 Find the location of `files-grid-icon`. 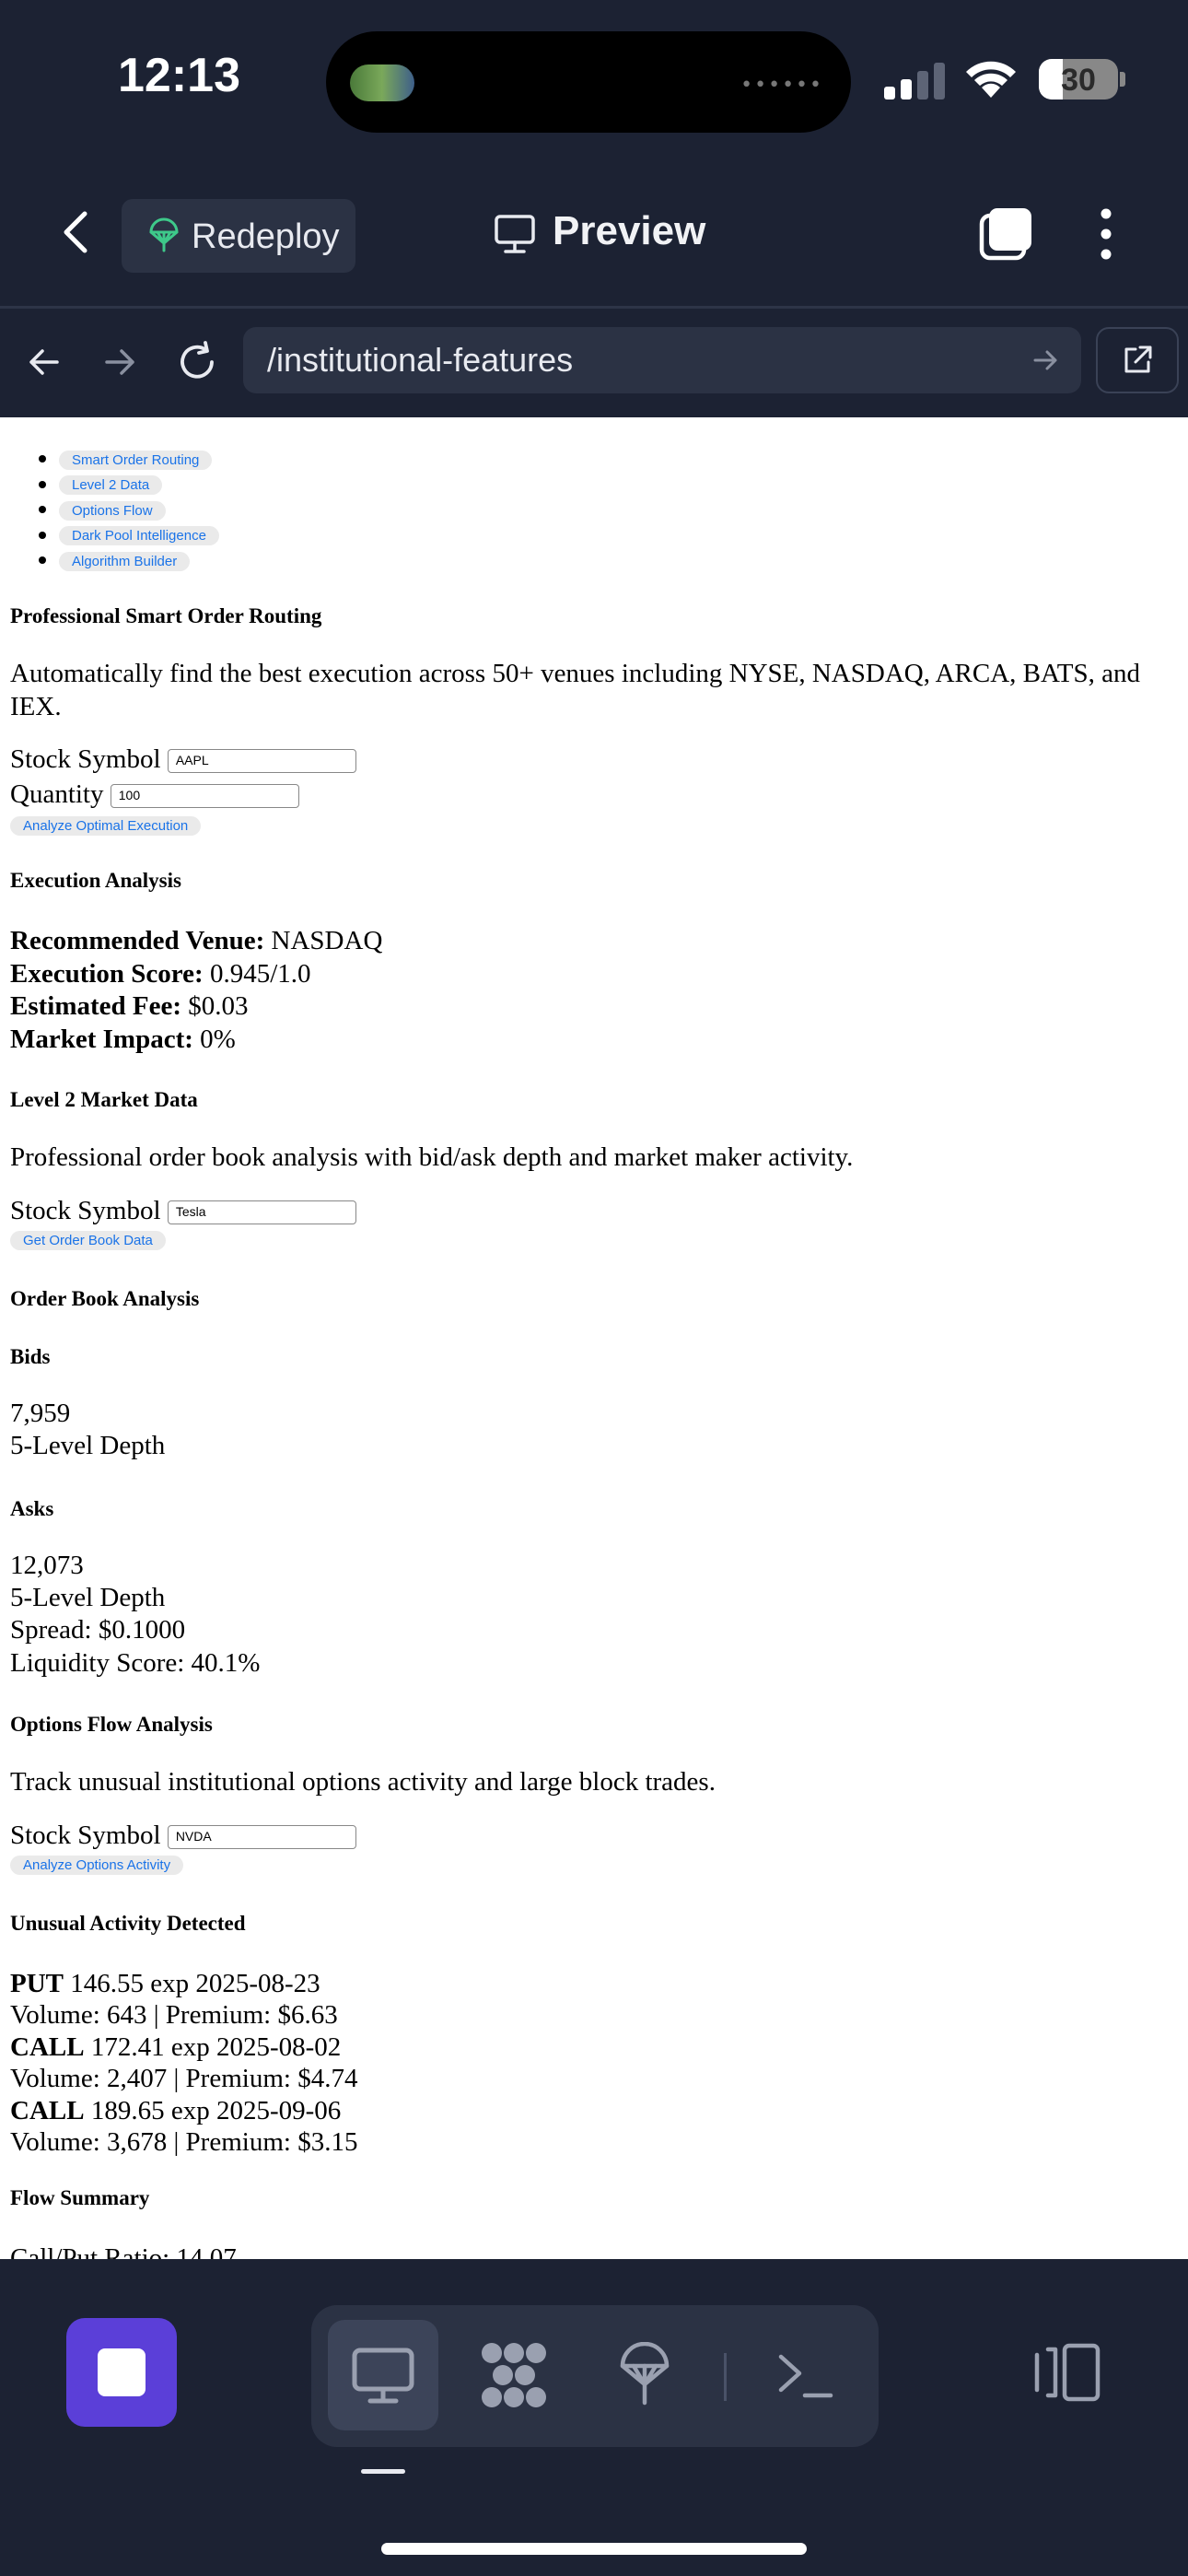

files-grid-icon is located at coordinates (514, 2375).